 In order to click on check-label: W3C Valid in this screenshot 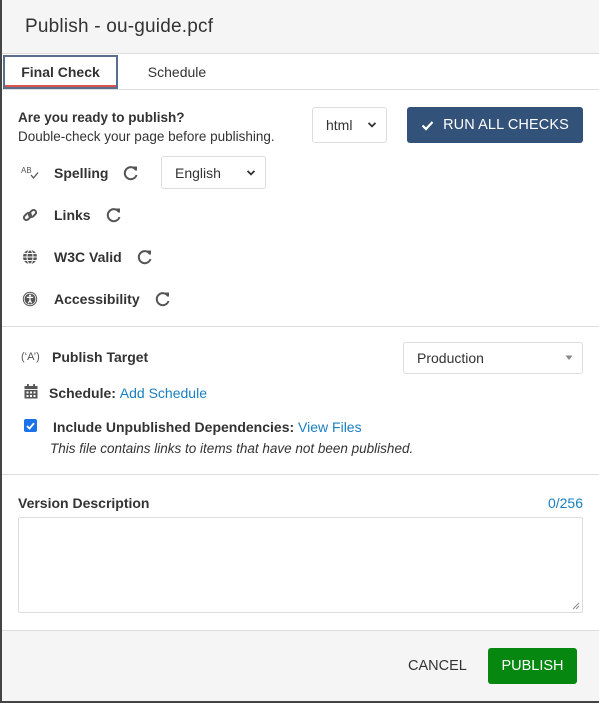, I will do `click(88, 257)`.